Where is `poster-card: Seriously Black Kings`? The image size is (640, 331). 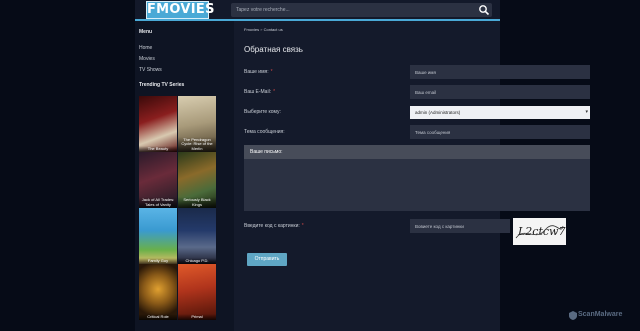 poster-card: Seriously Black Kings is located at coordinates (197, 180).